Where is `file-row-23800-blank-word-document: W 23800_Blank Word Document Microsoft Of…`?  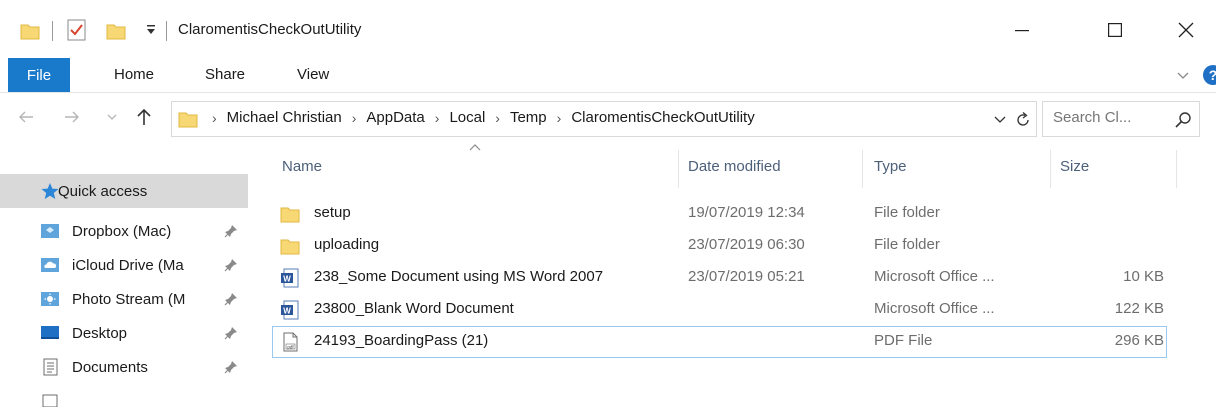 file-row-23800-blank-word-document: W 23800_Blank Word Document Microsoft Of… is located at coordinates (719, 310).